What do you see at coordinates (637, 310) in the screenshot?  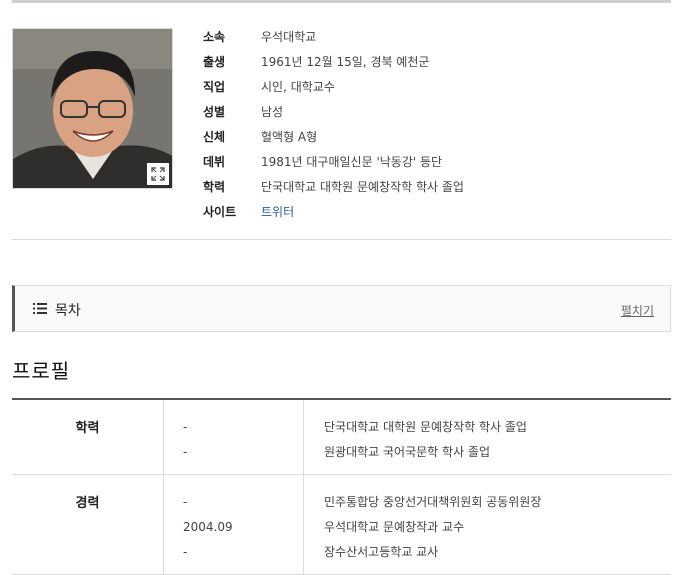 I see `toc-expand-link: 펼치기` at bounding box center [637, 310].